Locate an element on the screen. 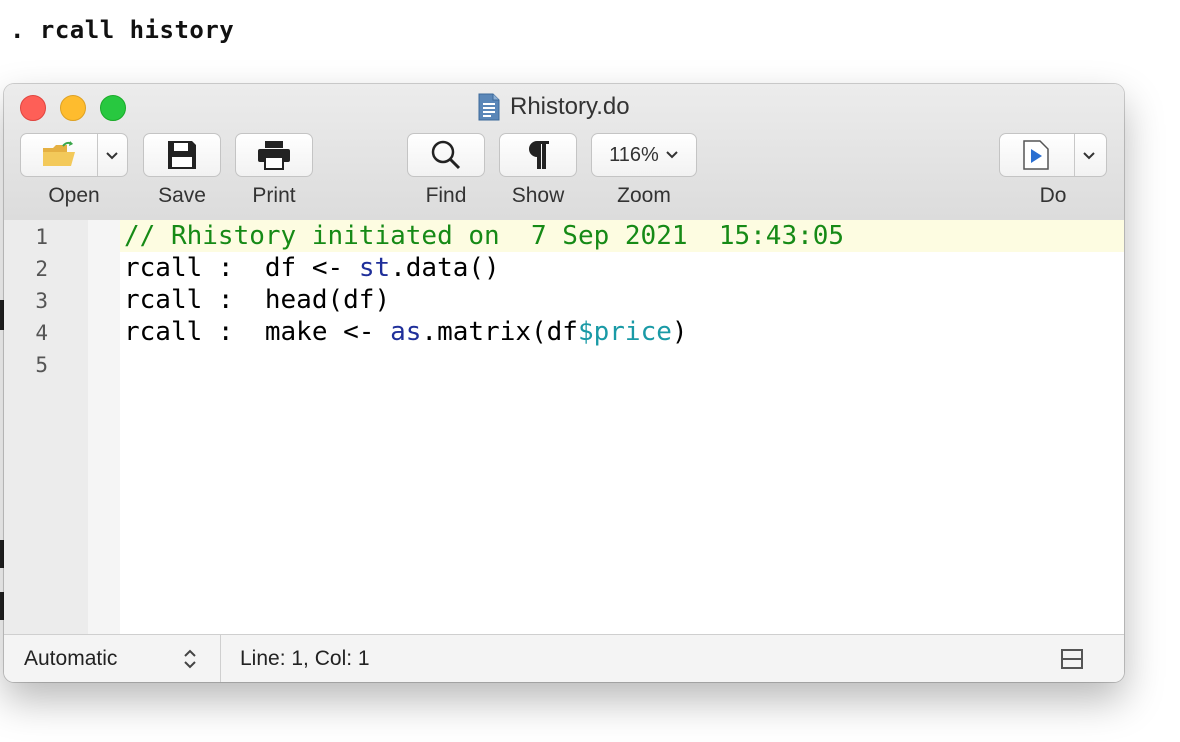  status-divider is located at coordinates (220, 658).